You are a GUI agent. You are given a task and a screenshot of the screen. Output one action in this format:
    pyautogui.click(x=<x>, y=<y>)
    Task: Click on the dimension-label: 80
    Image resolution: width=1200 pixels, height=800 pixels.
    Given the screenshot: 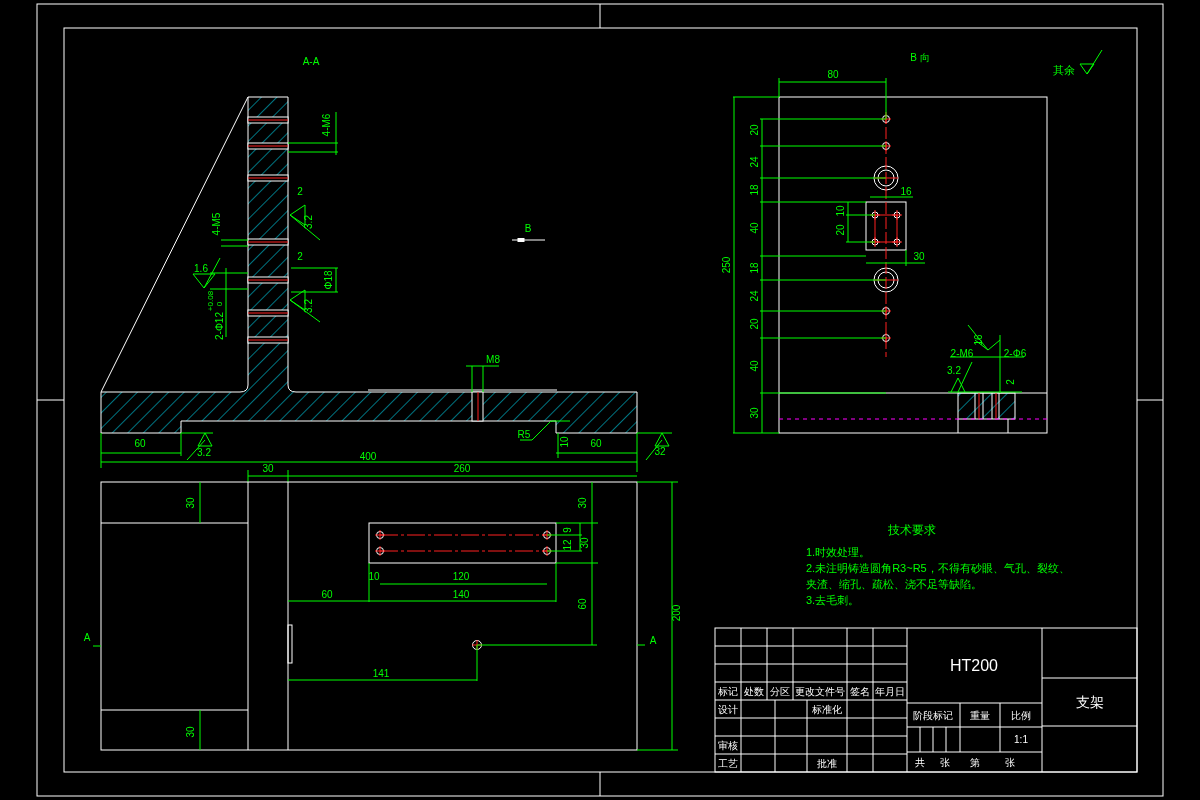 What is the action you would take?
    pyautogui.click(x=833, y=74)
    